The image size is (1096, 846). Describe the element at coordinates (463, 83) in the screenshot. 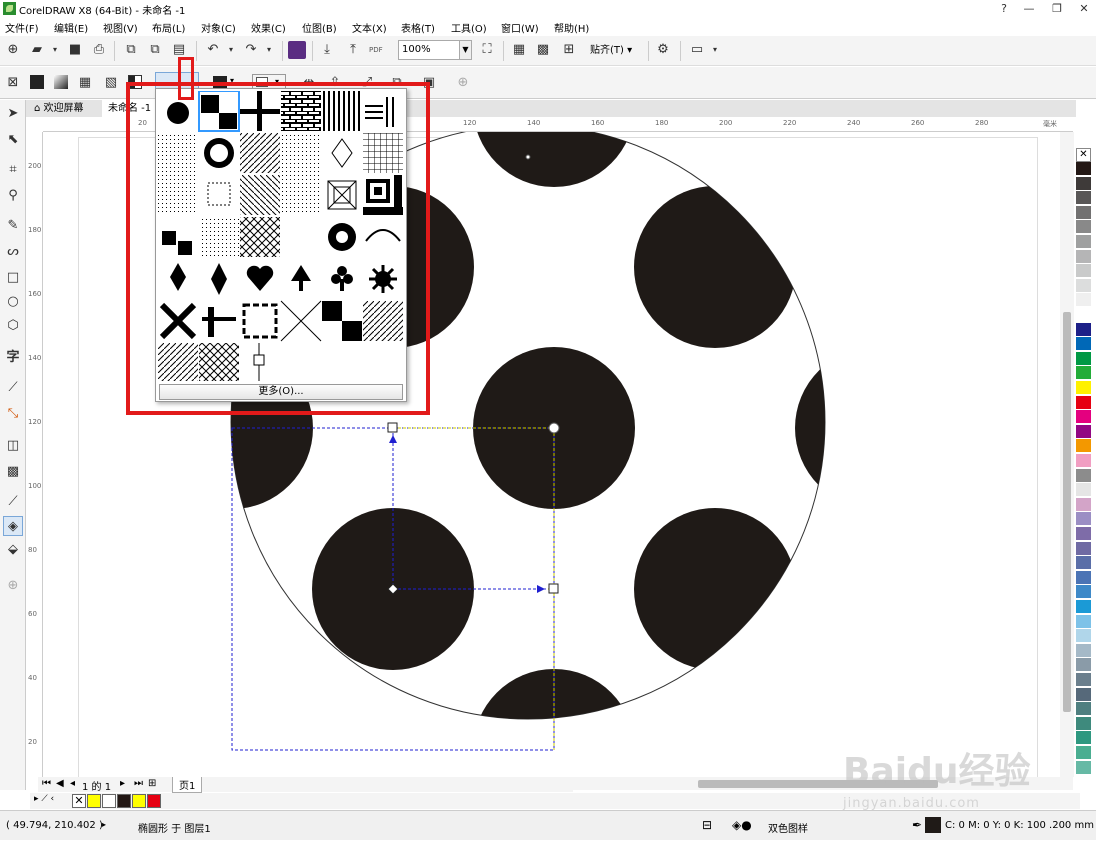

I see `add-icon: ⊕` at that location.